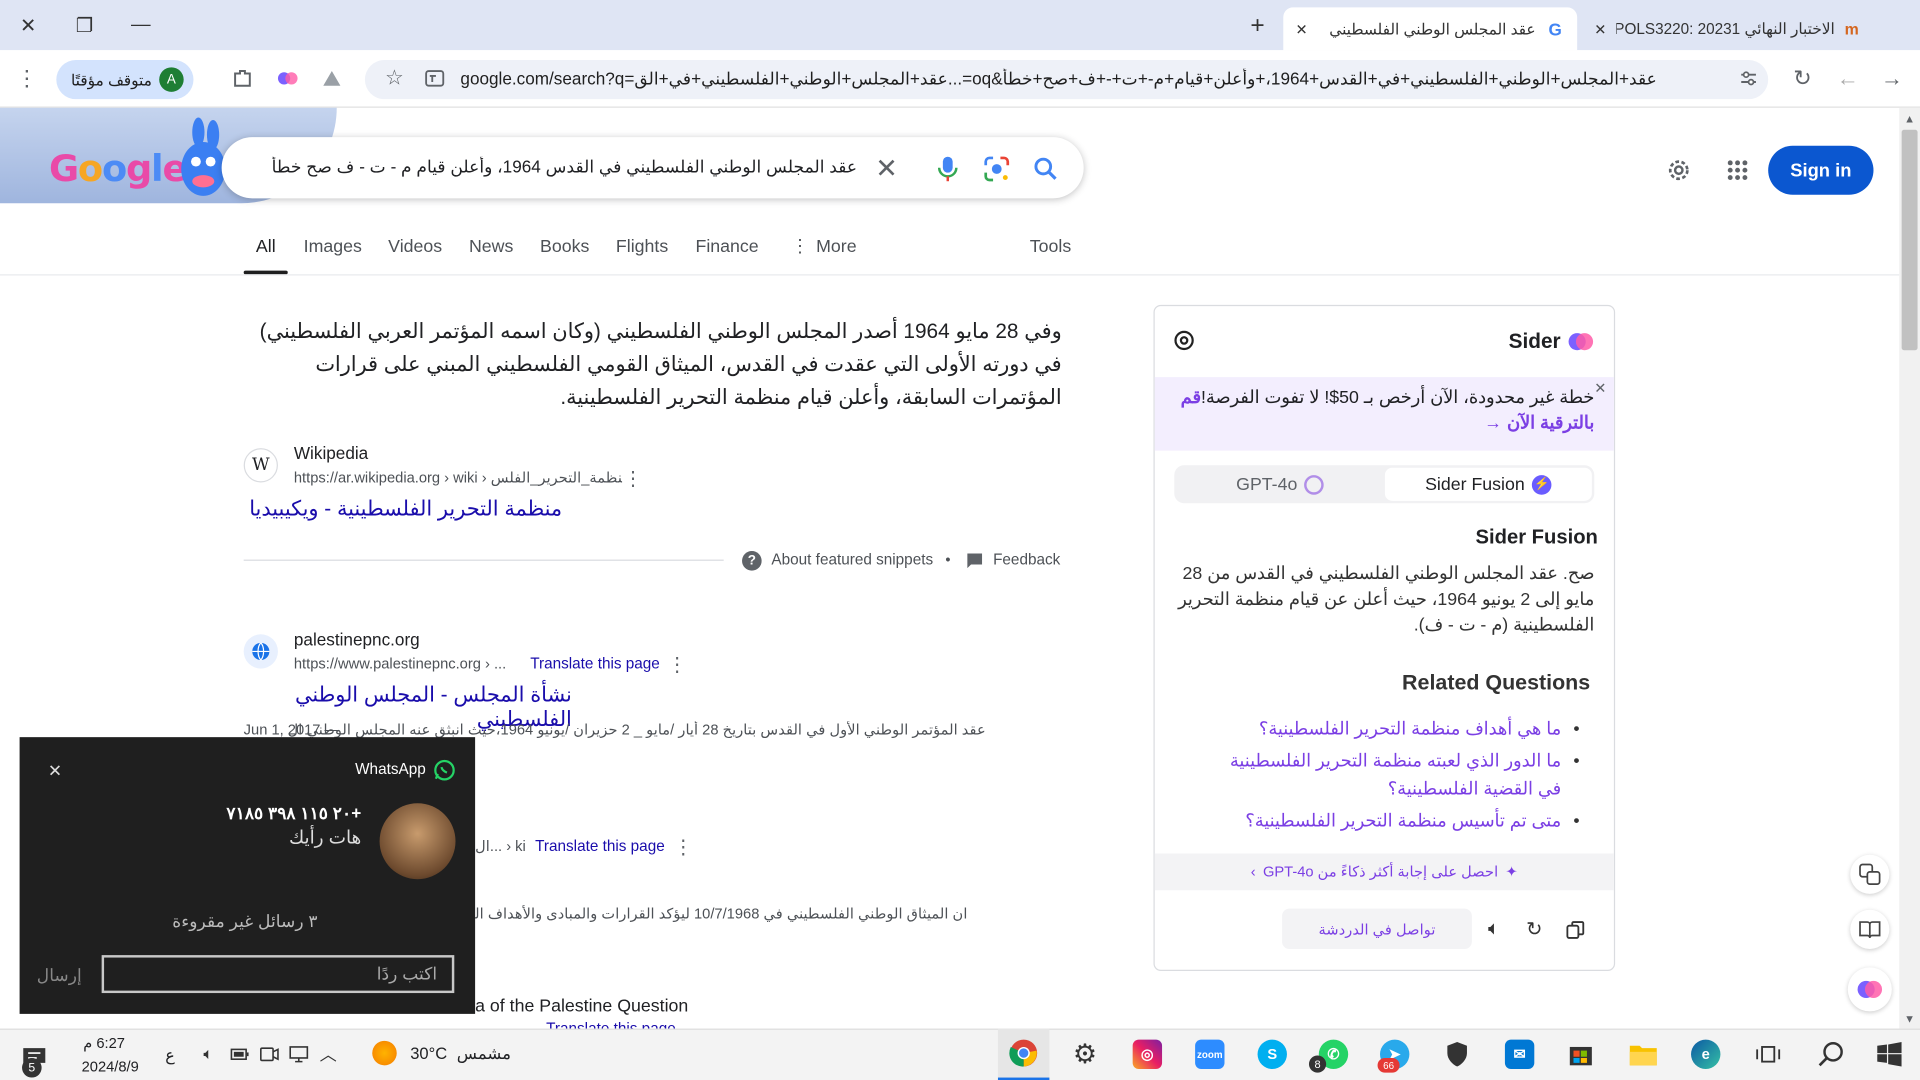 This screenshot has height=1080, width=1920. I want to click on extensions-icon, so click(242, 78).